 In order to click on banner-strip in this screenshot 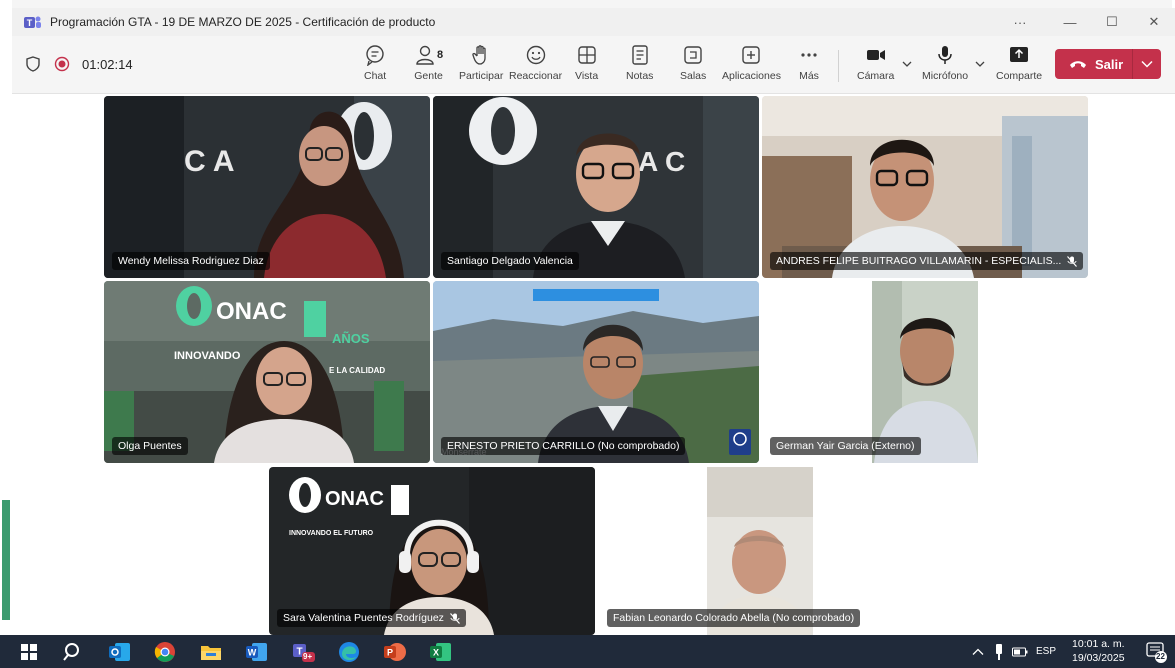, I will do `click(596, 295)`.